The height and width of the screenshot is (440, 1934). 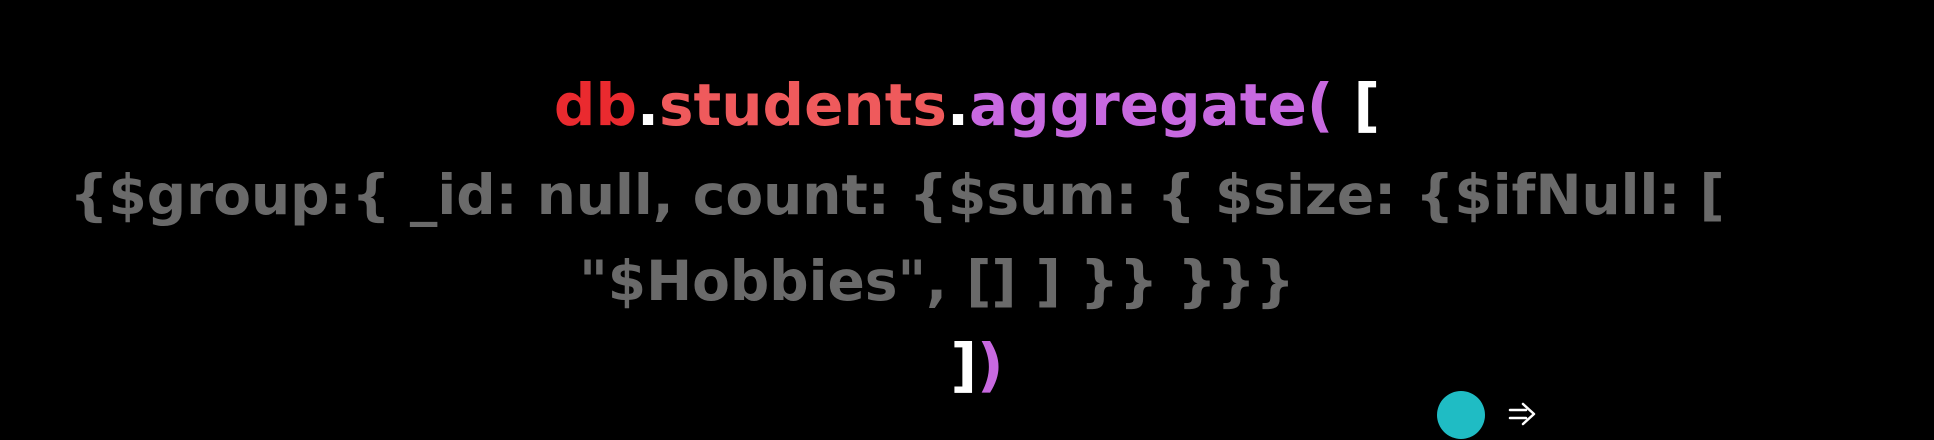 I want to click on code-line-aggregate-call: db.students.aggregate( [, so click(x=967, y=105).